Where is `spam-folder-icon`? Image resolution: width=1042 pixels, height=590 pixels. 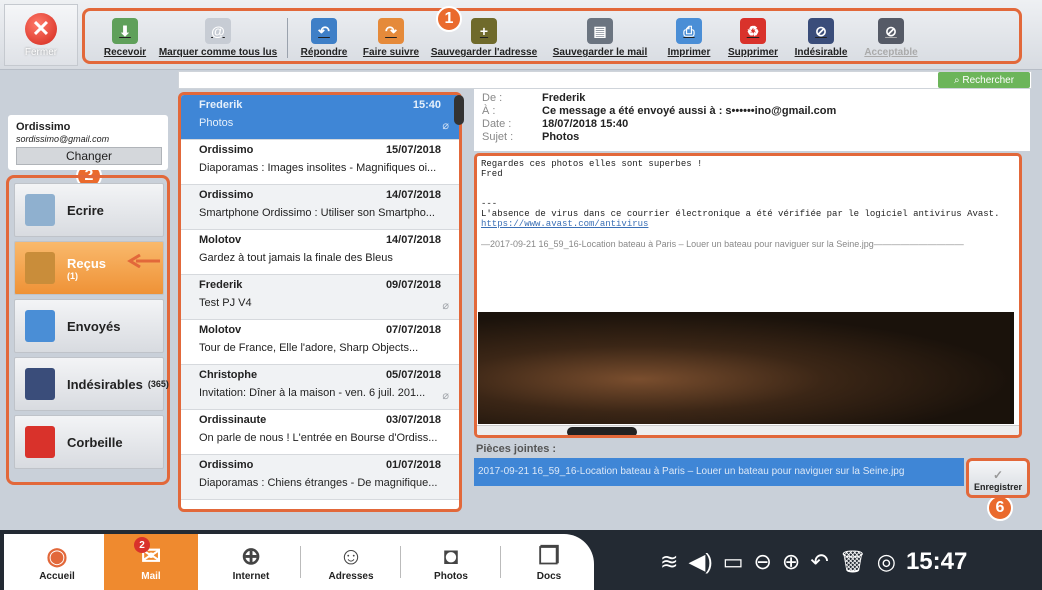
spam-folder-icon is located at coordinates (40, 384).